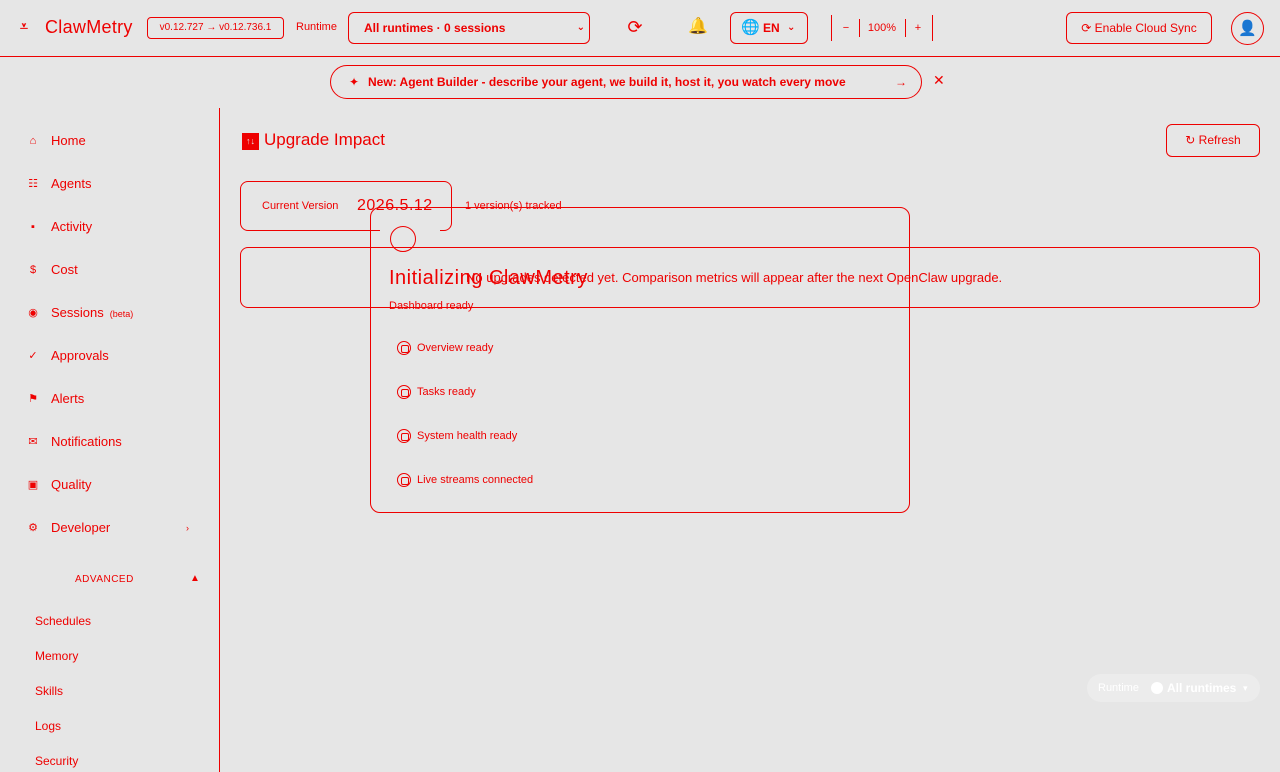 The image size is (1280, 772). What do you see at coordinates (33, 399) in the screenshot?
I see `flag-icon: ⚑` at bounding box center [33, 399].